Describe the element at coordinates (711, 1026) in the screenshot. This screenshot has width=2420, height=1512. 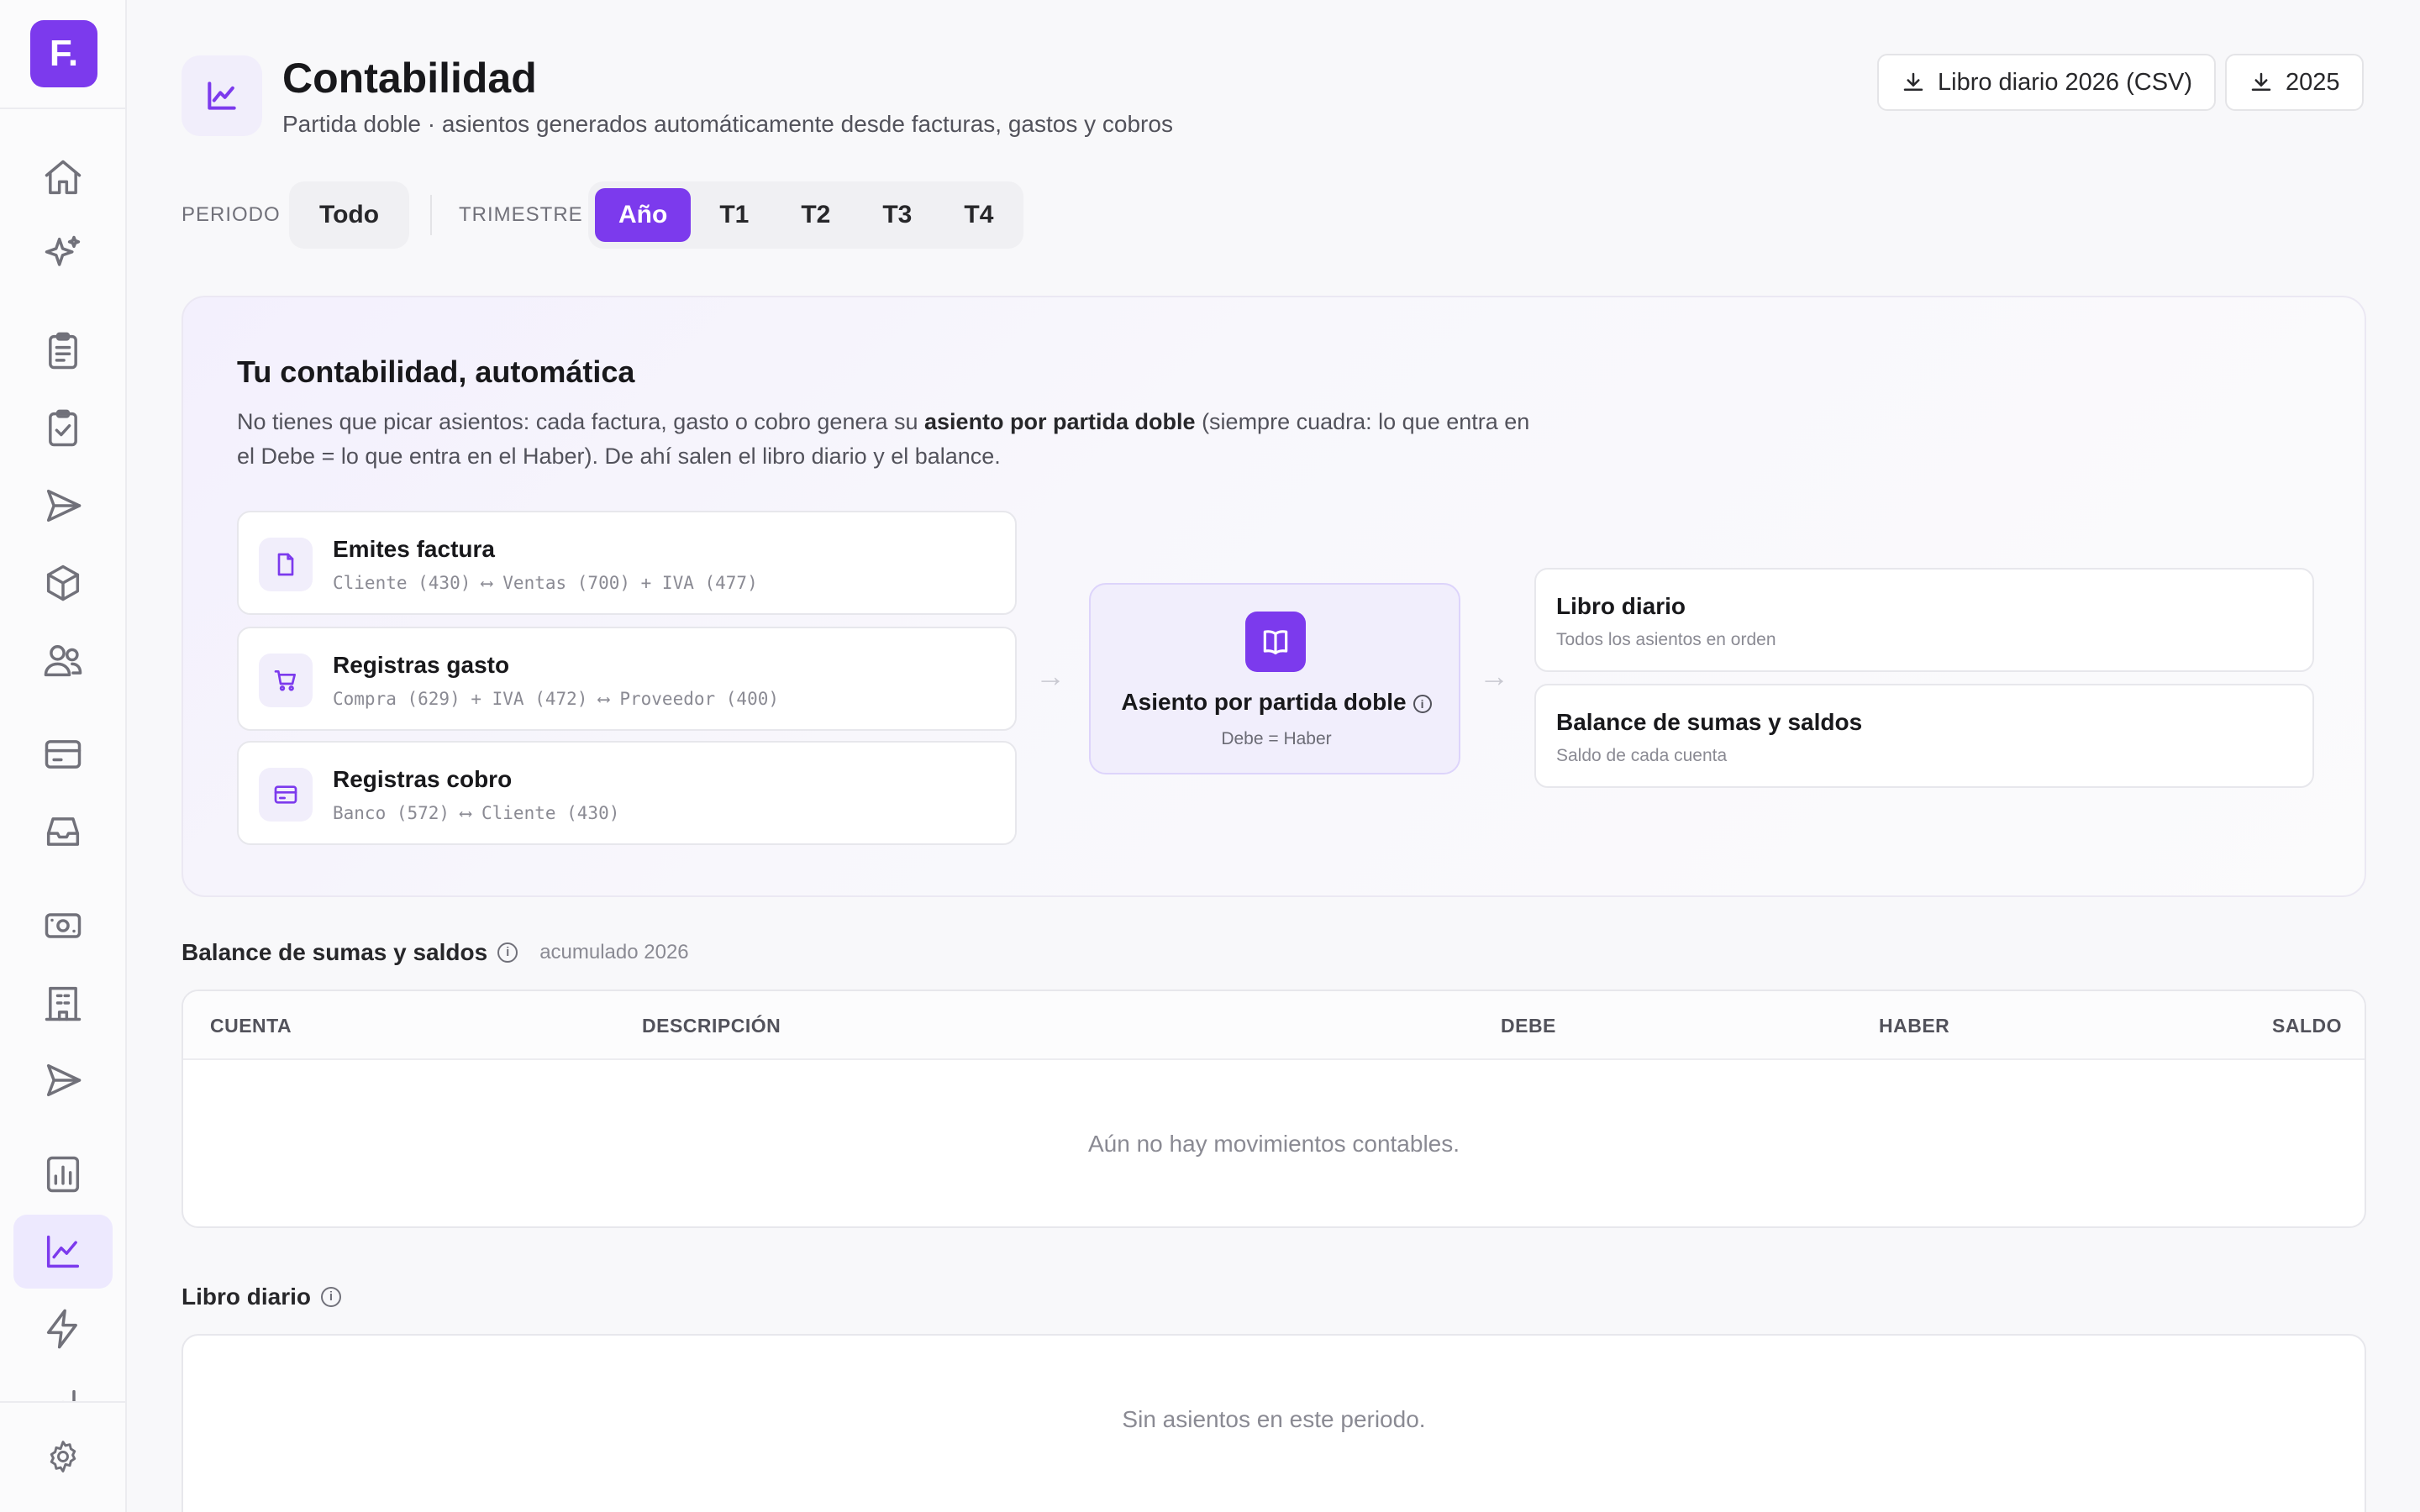
I see `column-header-description: DESCRIPCIÓN` at that location.